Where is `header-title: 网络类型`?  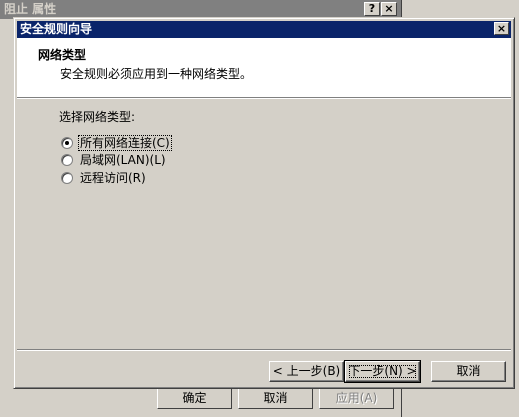
header-title: 网络类型 is located at coordinates (62, 55).